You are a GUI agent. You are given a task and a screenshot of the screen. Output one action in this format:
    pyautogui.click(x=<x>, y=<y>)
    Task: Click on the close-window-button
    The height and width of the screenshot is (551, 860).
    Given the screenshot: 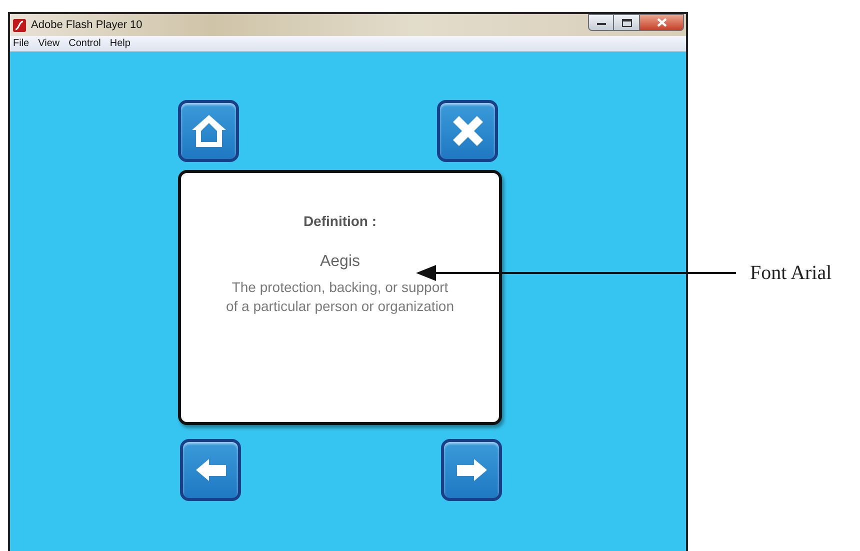 What is the action you would take?
    pyautogui.click(x=662, y=22)
    